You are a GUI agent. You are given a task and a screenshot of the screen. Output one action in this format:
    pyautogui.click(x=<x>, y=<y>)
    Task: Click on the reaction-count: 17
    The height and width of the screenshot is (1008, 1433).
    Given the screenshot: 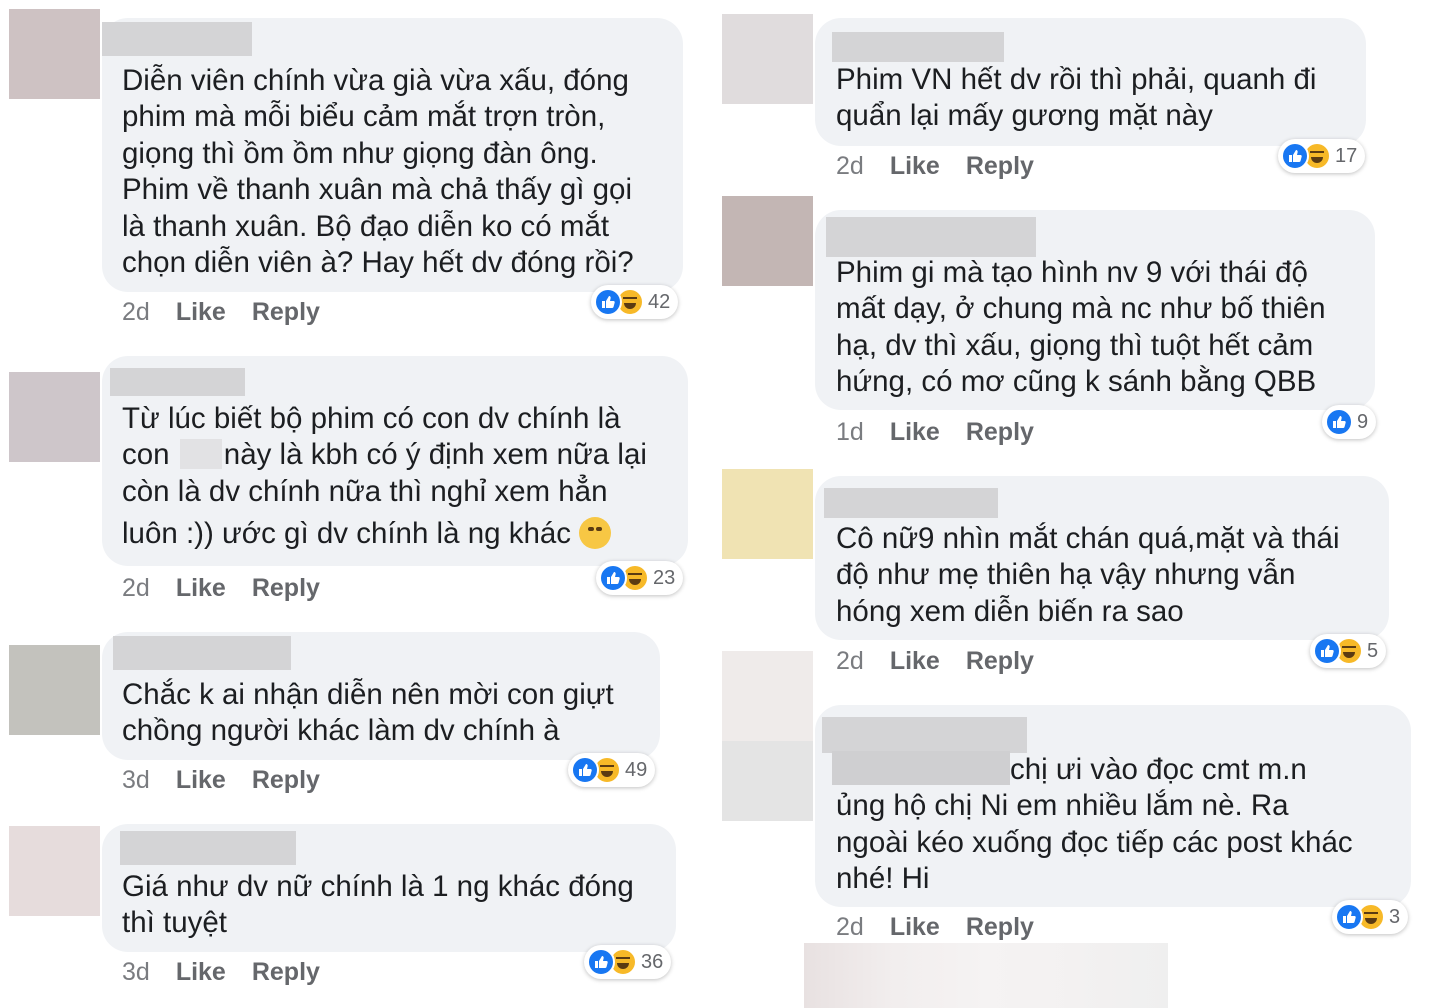 What is the action you would take?
    pyautogui.click(x=1346, y=155)
    